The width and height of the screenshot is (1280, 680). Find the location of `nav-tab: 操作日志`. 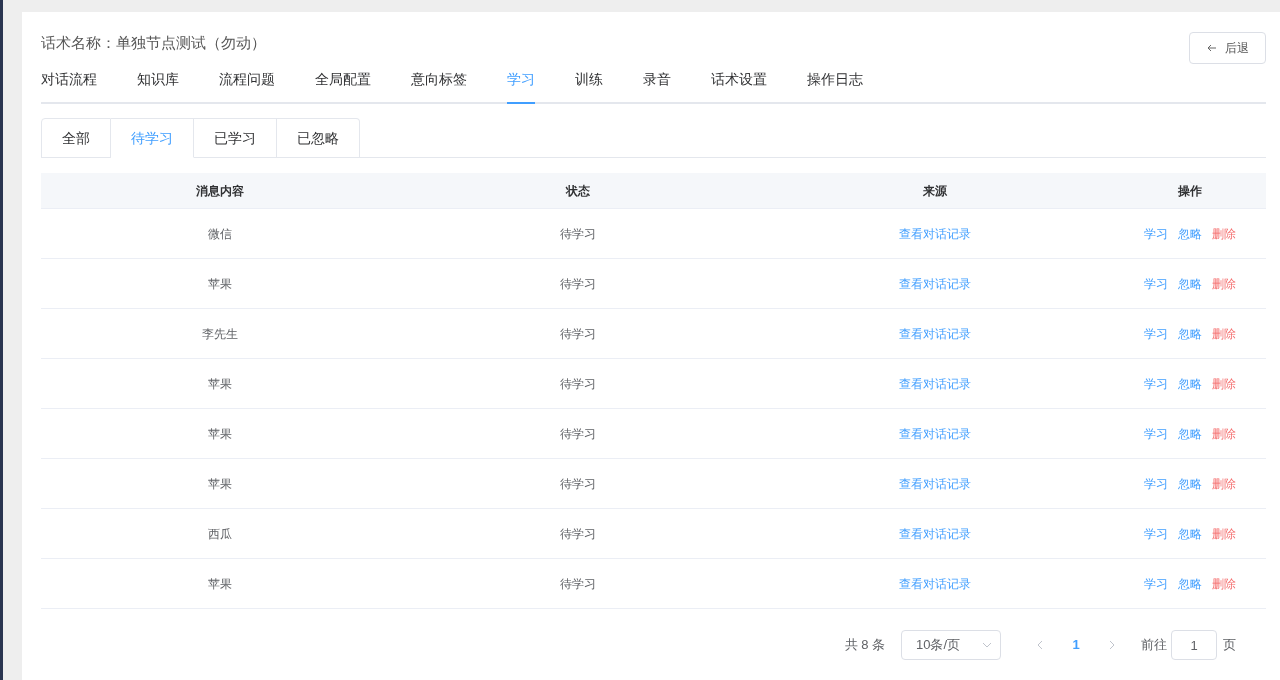

nav-tab: 操作日志 is located at coordinates (835, 86).